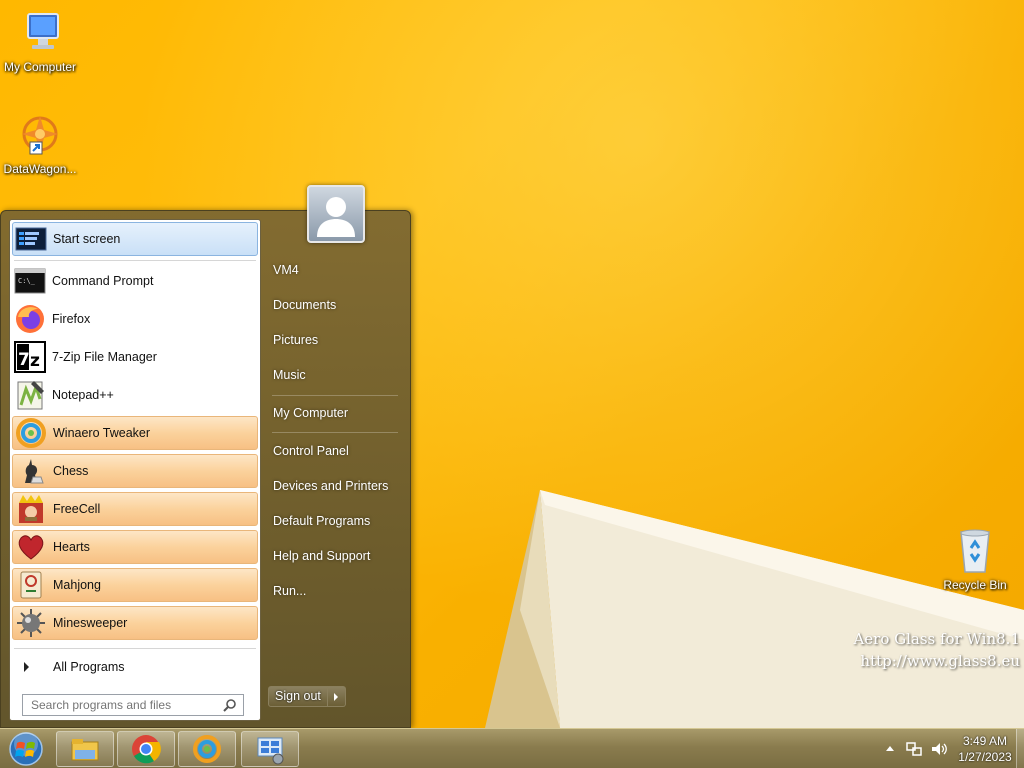 The image size is (1024, 768). Describe the element at coordinates (305, 305) in the screenshot. I see `right-item-label: Documents` at that location.